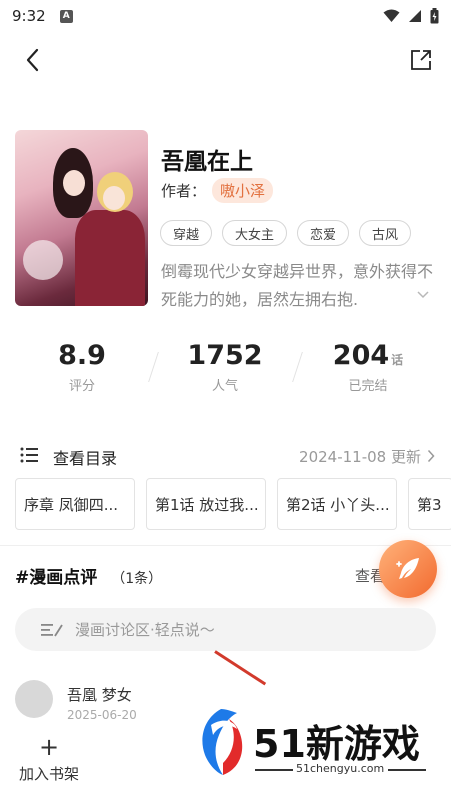 The image size is (451, 801). What do you see at coordinates (225, 629) in the screenshot?
I see `comment-input: 漫画讨论区·轻点说～` at bounding box center [225, 629].